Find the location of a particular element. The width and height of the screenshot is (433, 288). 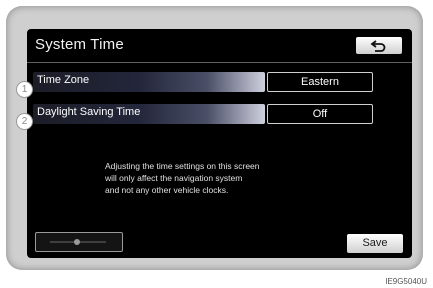

back-icon is located at coordinates (378, 45).